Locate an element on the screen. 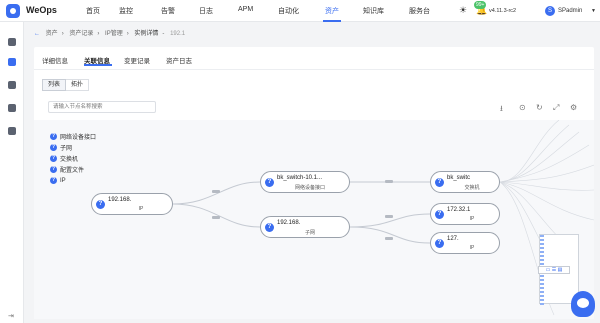 The image size is (600, 323). app-name: WeOps is located at coordinates (41, 10).